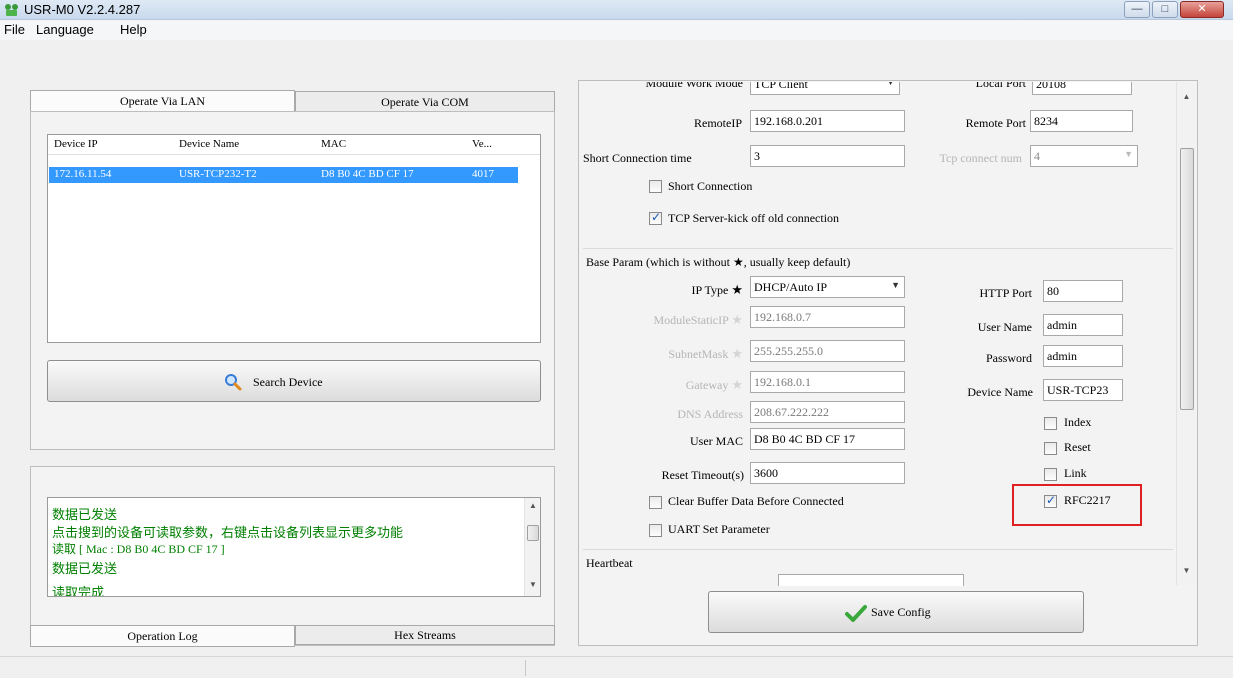 This screenshot has width=1233, height=678. Describe the element at coordinates (655, 530) in the screenshot. I see `uart-set-checkbox` at that location.